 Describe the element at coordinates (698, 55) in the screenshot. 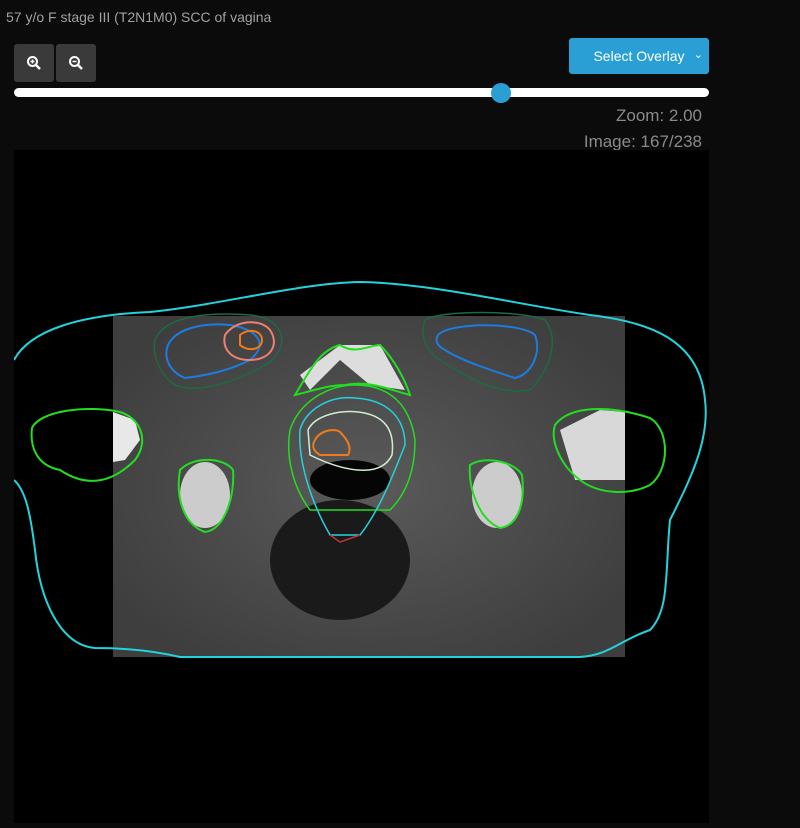

I see `chevron-down-icon: ⌄` at that location.